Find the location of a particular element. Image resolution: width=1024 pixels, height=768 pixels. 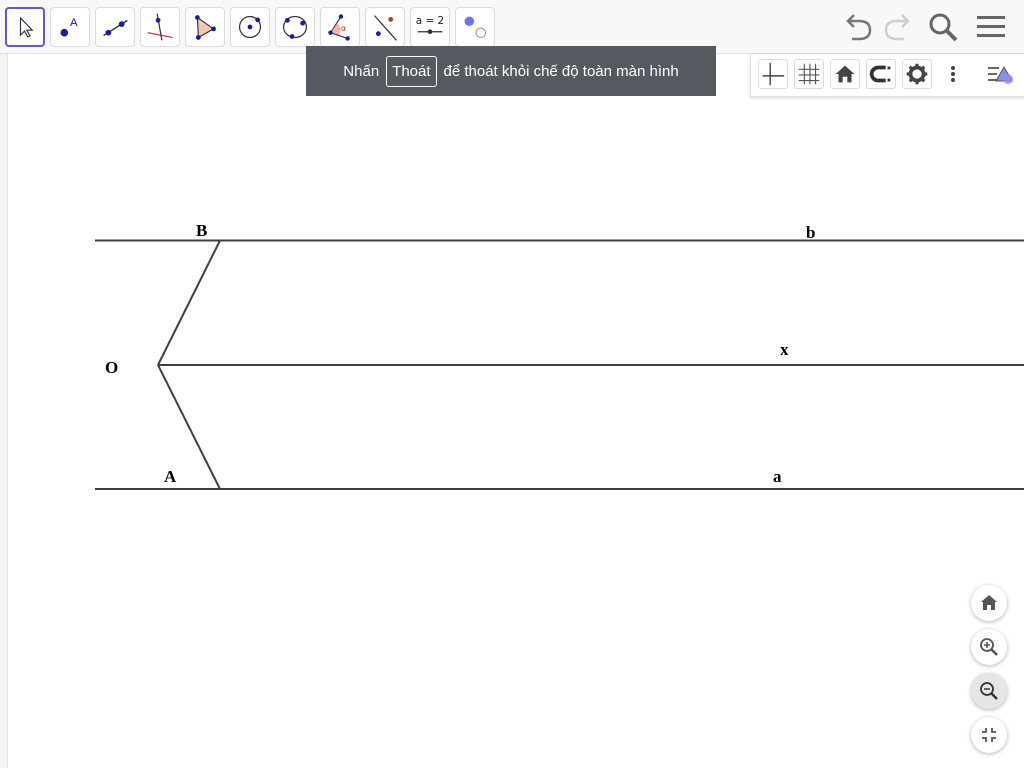

graphics-settings-button is located at coordinates (917, 74).